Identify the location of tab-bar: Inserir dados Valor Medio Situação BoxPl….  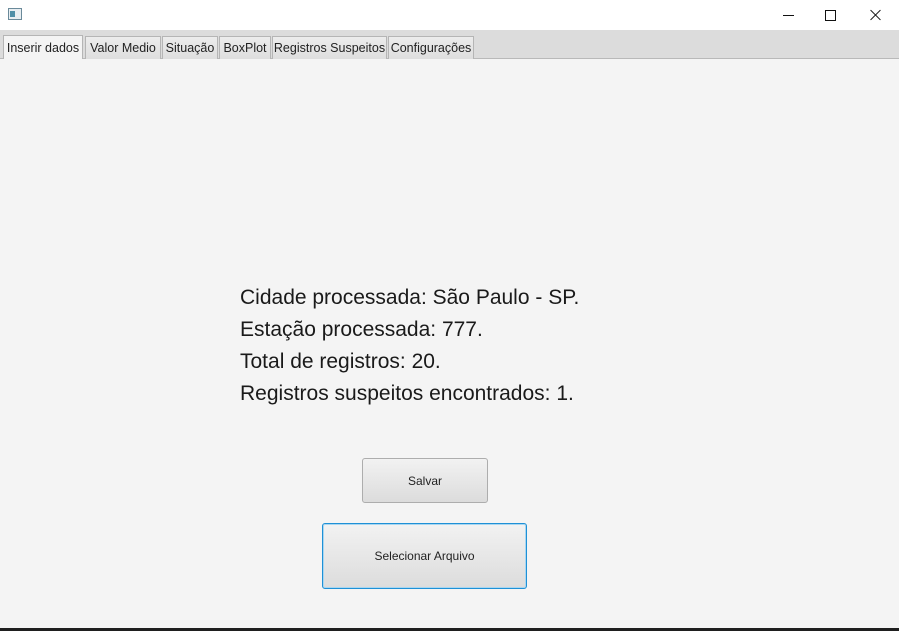
(449, 44).